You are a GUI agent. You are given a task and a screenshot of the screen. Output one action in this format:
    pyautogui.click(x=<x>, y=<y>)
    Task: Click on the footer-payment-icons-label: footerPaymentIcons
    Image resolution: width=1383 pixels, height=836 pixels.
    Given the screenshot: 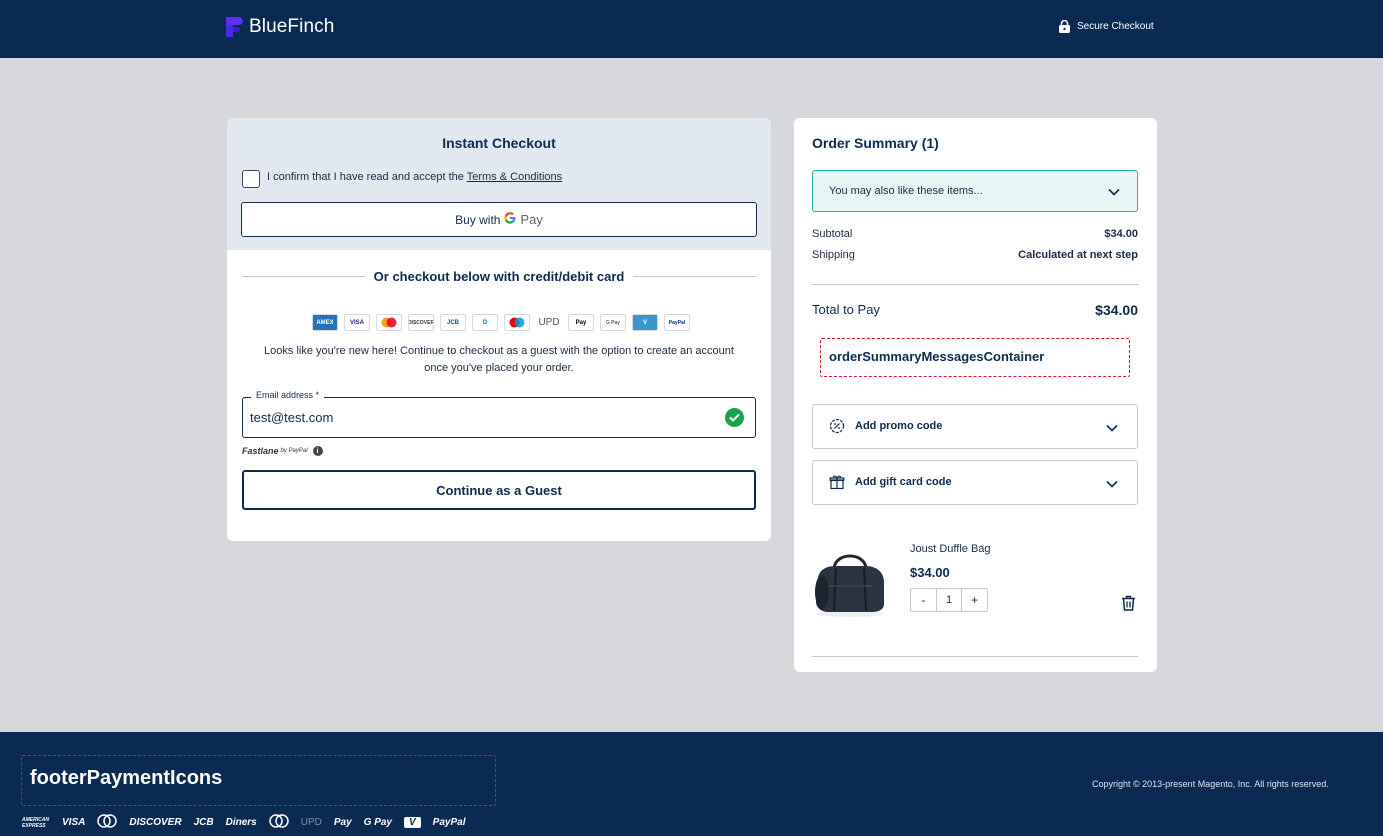 What is the action you would take?
    pyautogui.click(x=126, y=778)
    